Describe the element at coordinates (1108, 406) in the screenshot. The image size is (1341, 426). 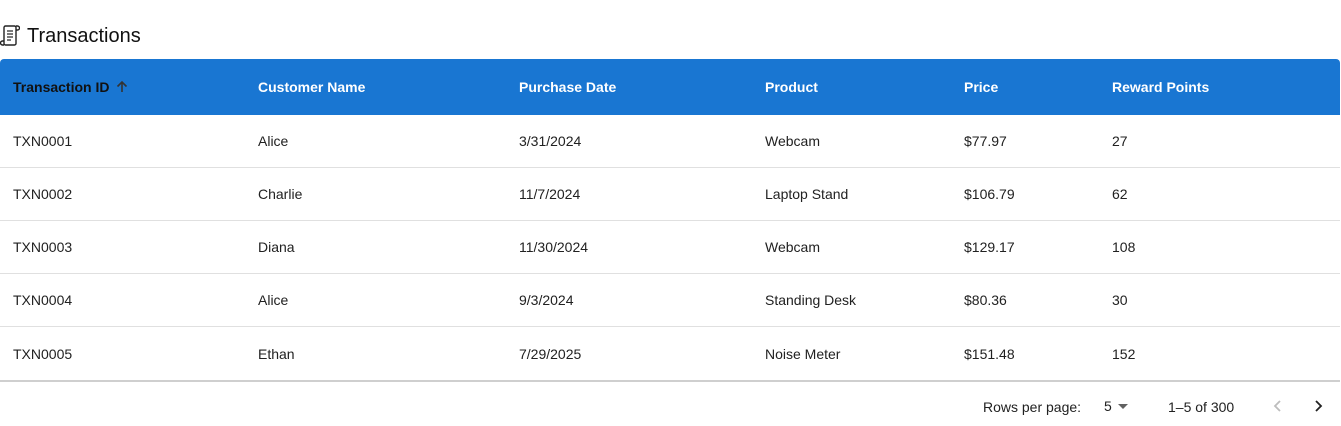
I see `rows-per-page-value: 5` at that location.